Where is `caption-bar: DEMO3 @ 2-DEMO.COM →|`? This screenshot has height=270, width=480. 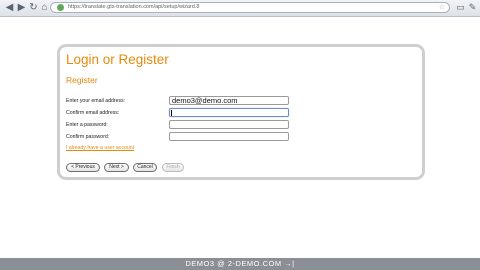
caption-bar: DEMO3 @ 2-DEMO.COM →| is located at coordinates (240, 264).